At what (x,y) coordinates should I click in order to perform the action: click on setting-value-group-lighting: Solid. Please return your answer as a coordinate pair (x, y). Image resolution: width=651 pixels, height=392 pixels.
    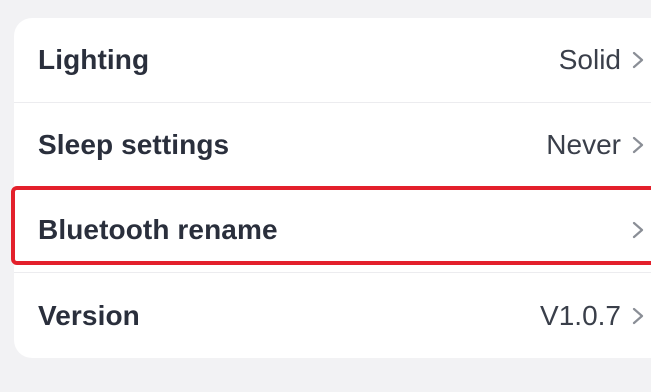
    Looking at the image, I should click on (602, 60).